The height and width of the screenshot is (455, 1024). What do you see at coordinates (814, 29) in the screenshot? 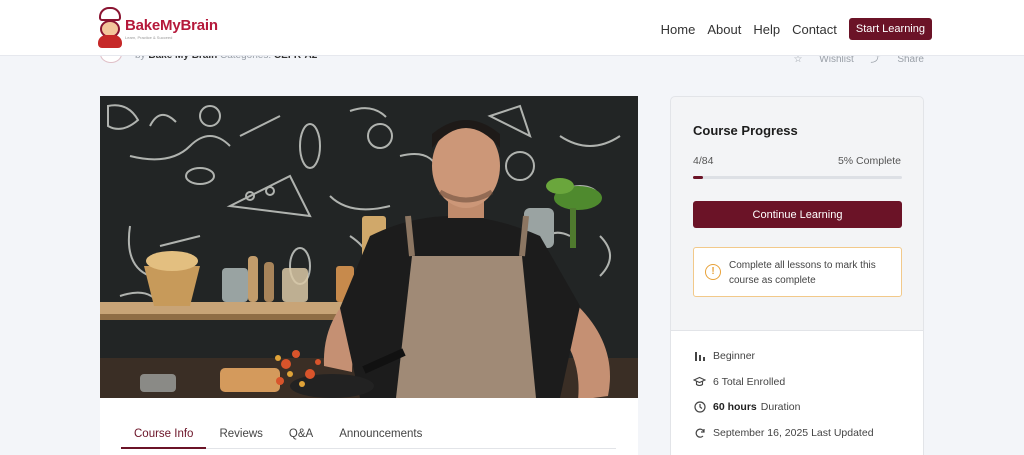
I see `nav-contact: Contact` at bounding box center [814, 29].